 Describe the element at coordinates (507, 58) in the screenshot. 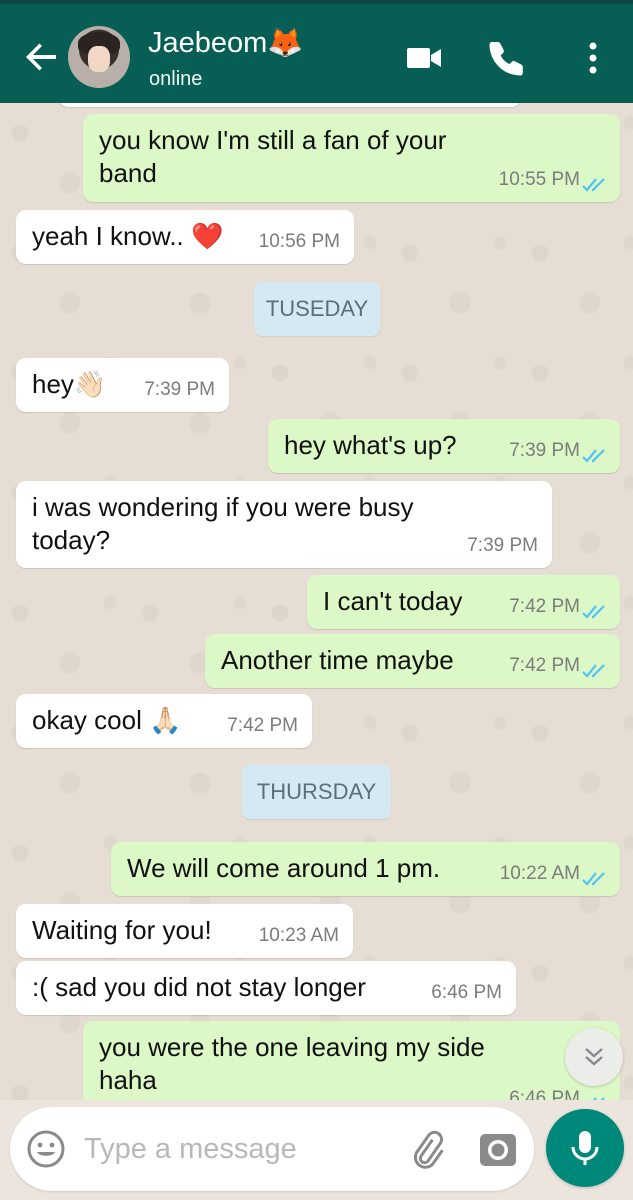

I see `phone-icon` at that location.